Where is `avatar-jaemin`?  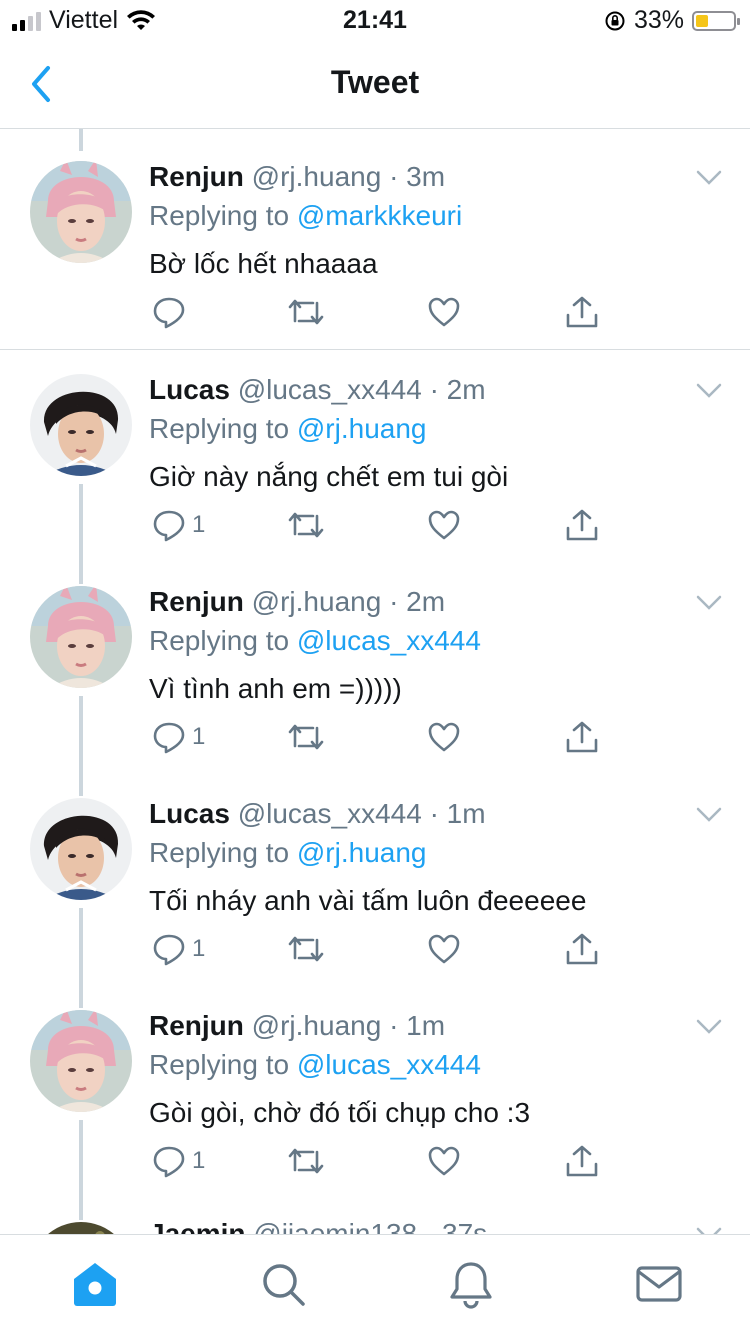
avatar-jaemin is located at coordinates (81, 1228).